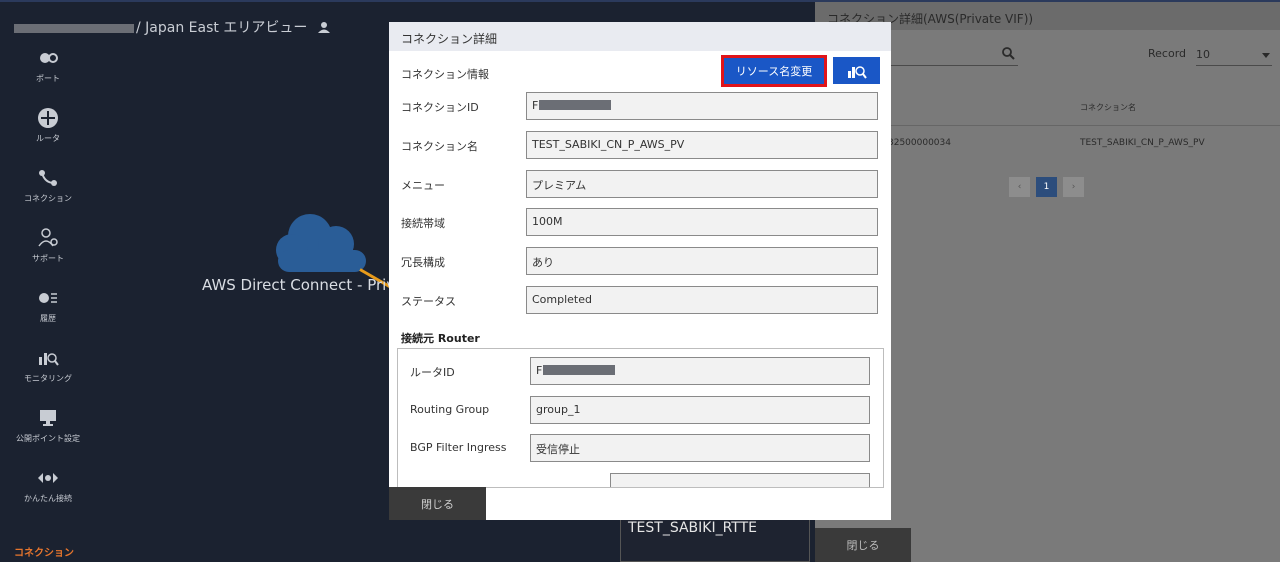 This screenshot has width=1280, height=562. I want to click on breadcrumb-text: / Japan East エリアビュー, so click(222, 28).